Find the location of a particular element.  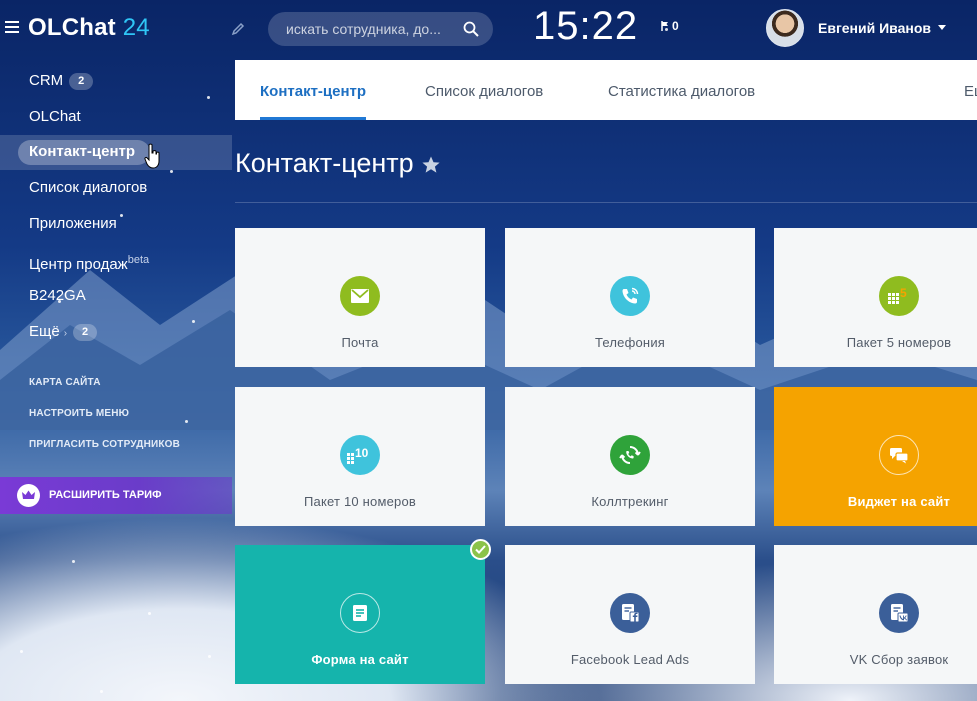

sidebar-item-contact-center: Контакт-центр is located at coordinates (82, 152).